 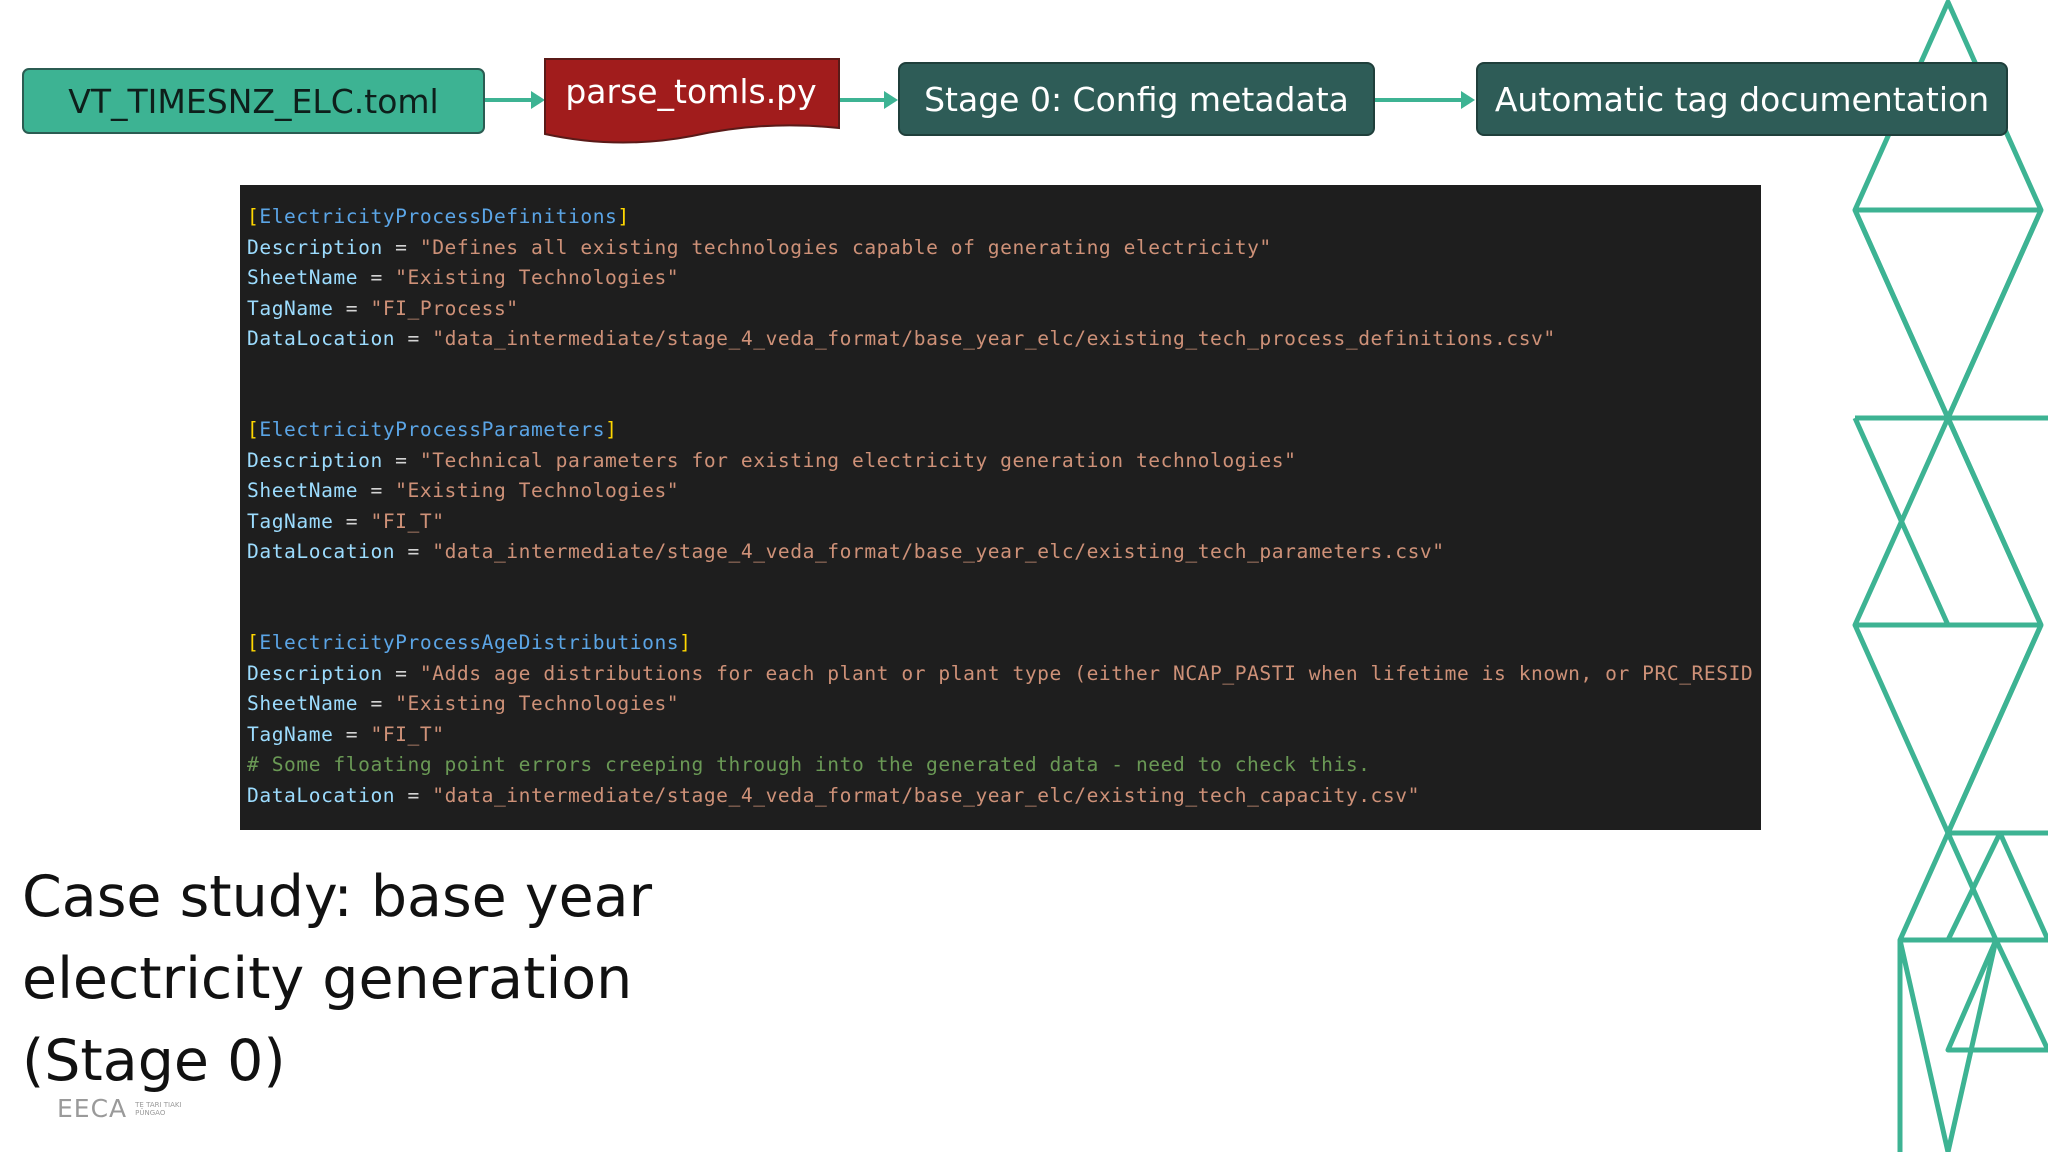 I want to click on flow-step-tag-label: Automatic tag documentation, so click(x=1742, y=99).